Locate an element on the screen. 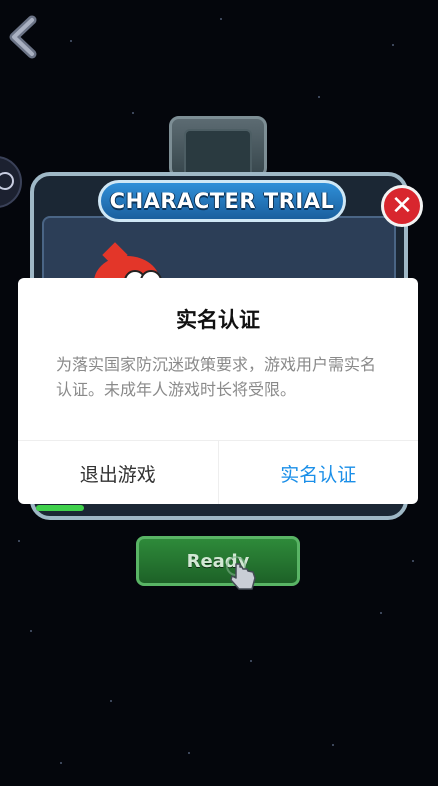  back-arrow-icon is located at coordinates (23, 37).